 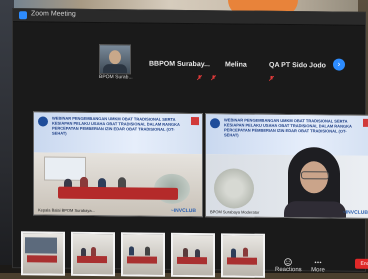 I want to click on participant-tile: Melina, so click(x=236, y=64).